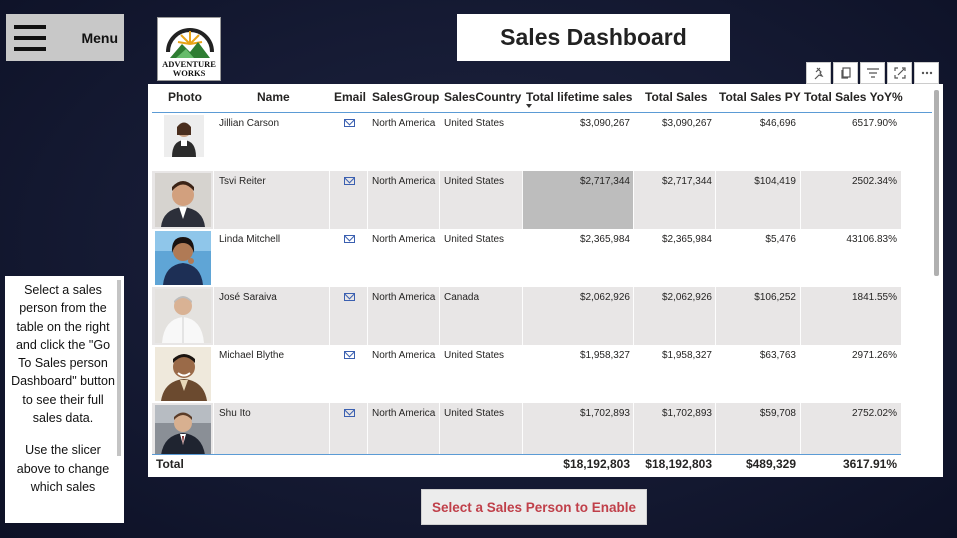 This screenshot has width=957, height=538. What do you see at coordinates (686, 239) in the screenshot?
I see `cell-total-sales: $2,365,984` at bounding box center [686, 239].